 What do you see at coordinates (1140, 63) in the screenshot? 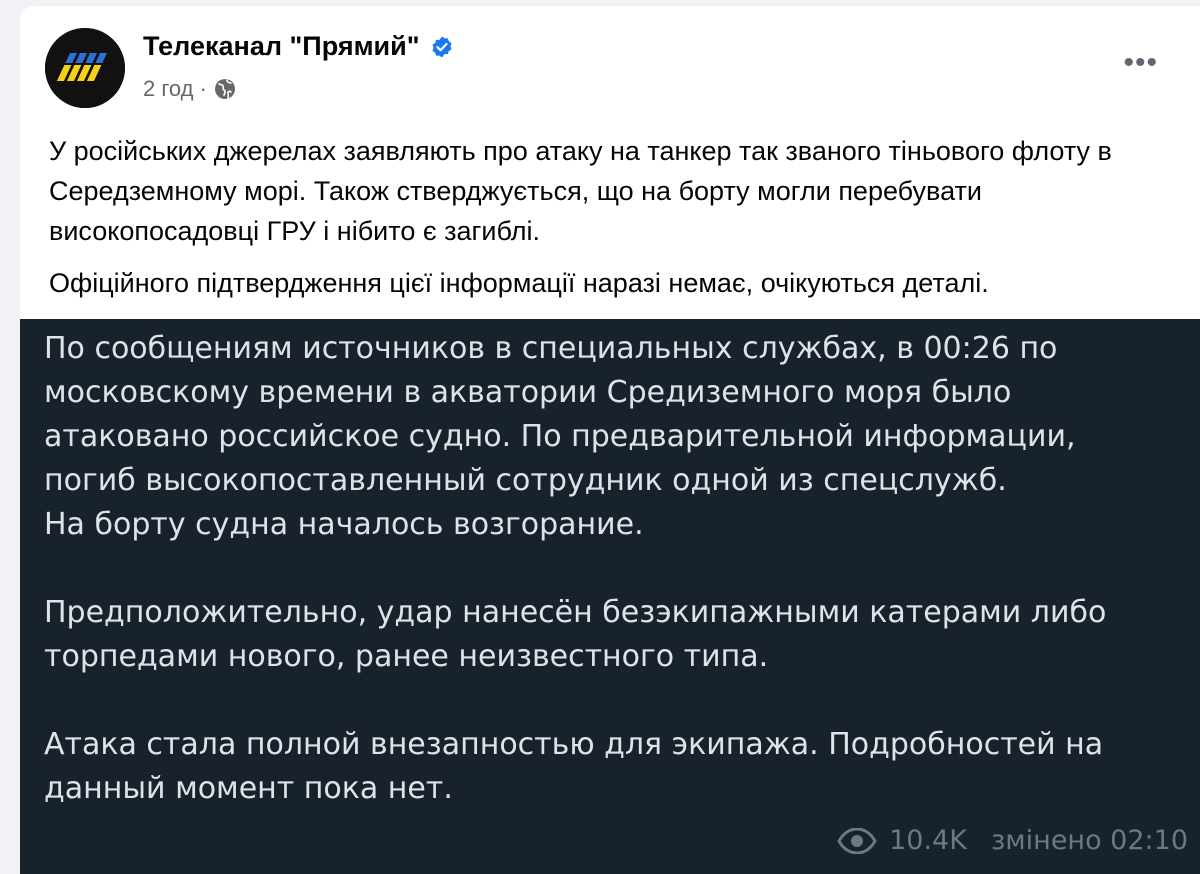
I see `more-options-button: •••` at bounding box center [1140, 63].